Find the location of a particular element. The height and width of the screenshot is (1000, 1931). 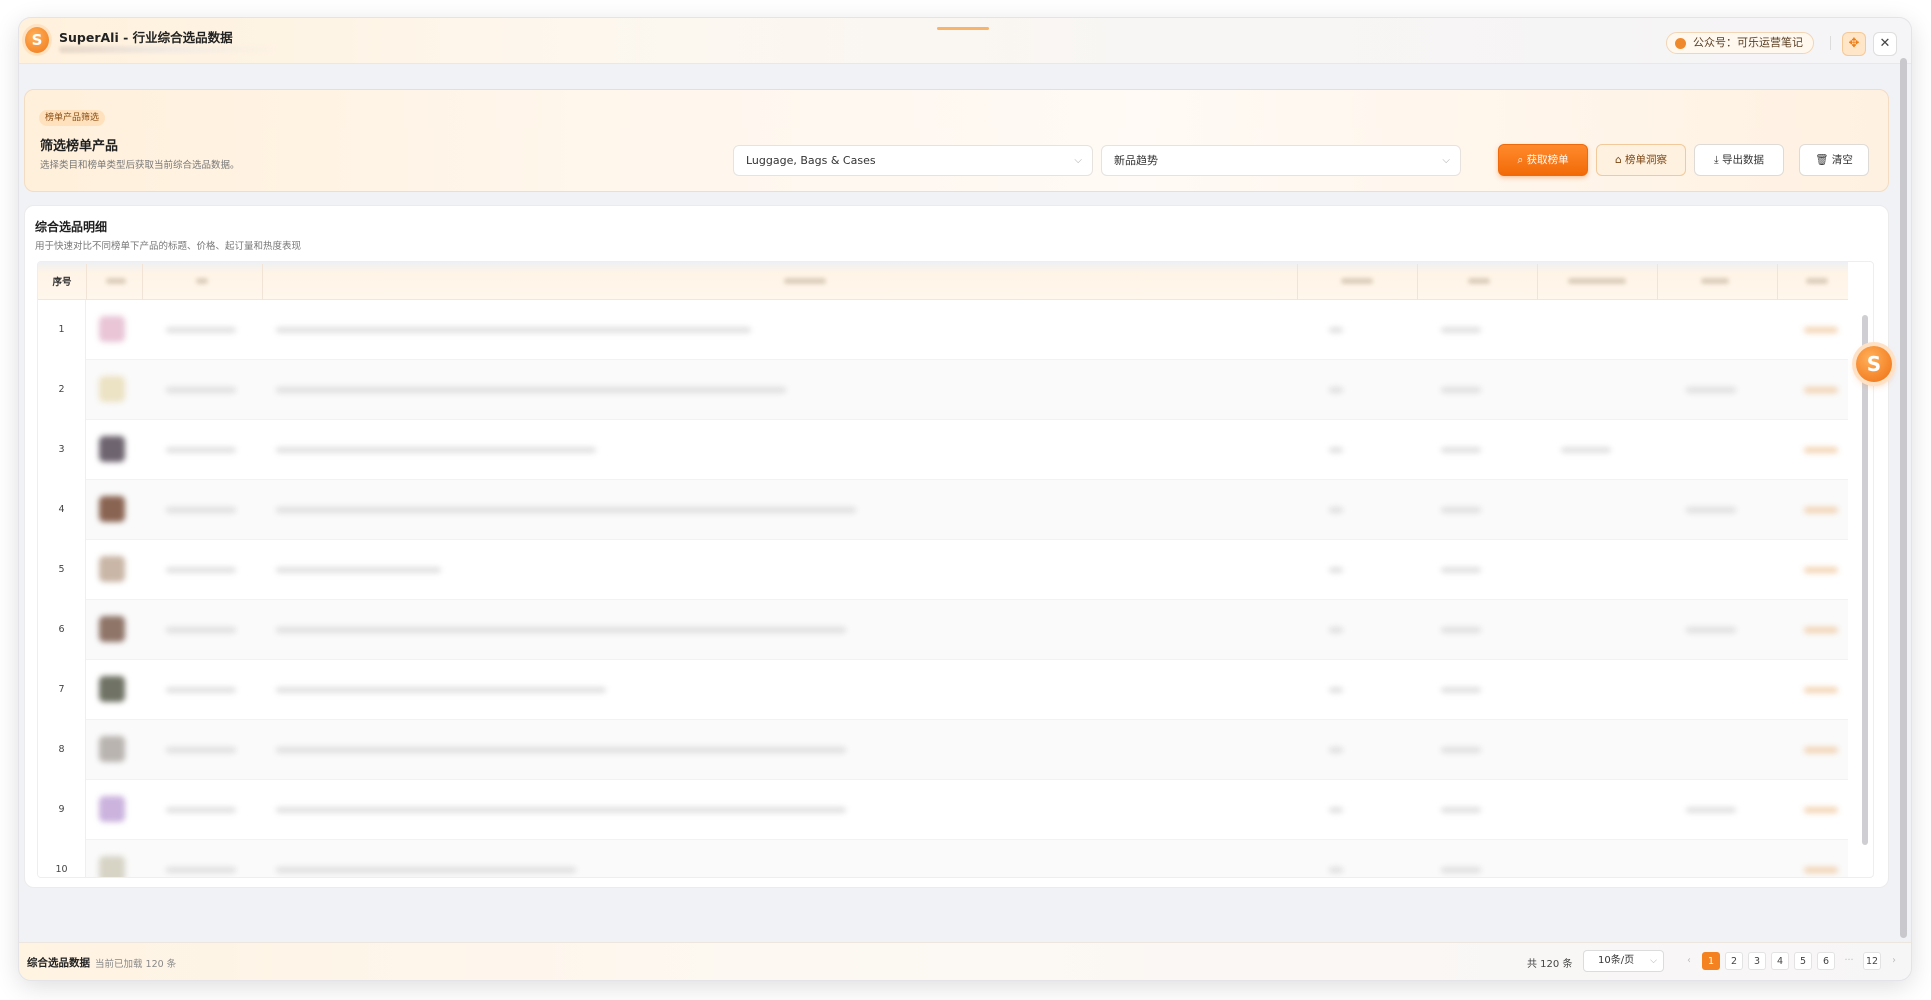

table-row: 4 is located at coordinates (943, 510).